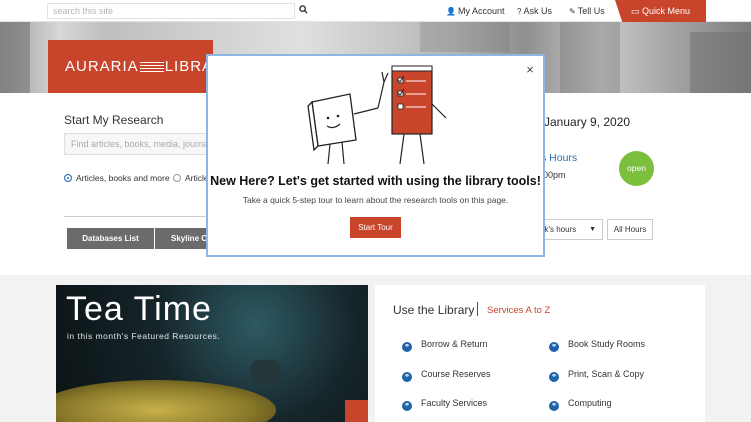  What do you see at coordinates (375, 227) in the screenshot?
I see `start-tour-button: Start Tour` at bounding box center [375, 227].